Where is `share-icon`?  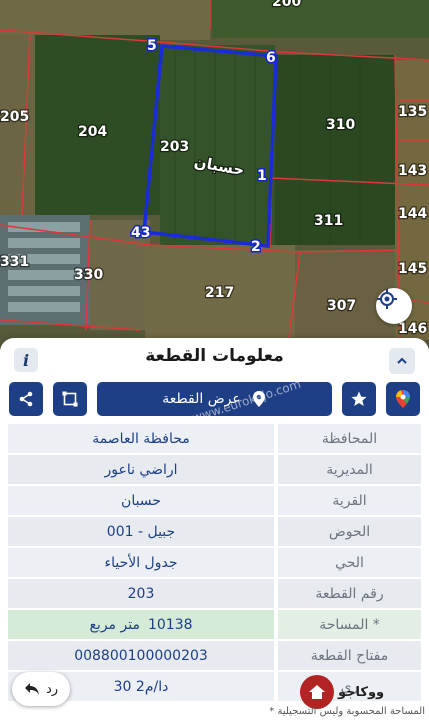
share-icon is located at coordinates (26, 399).